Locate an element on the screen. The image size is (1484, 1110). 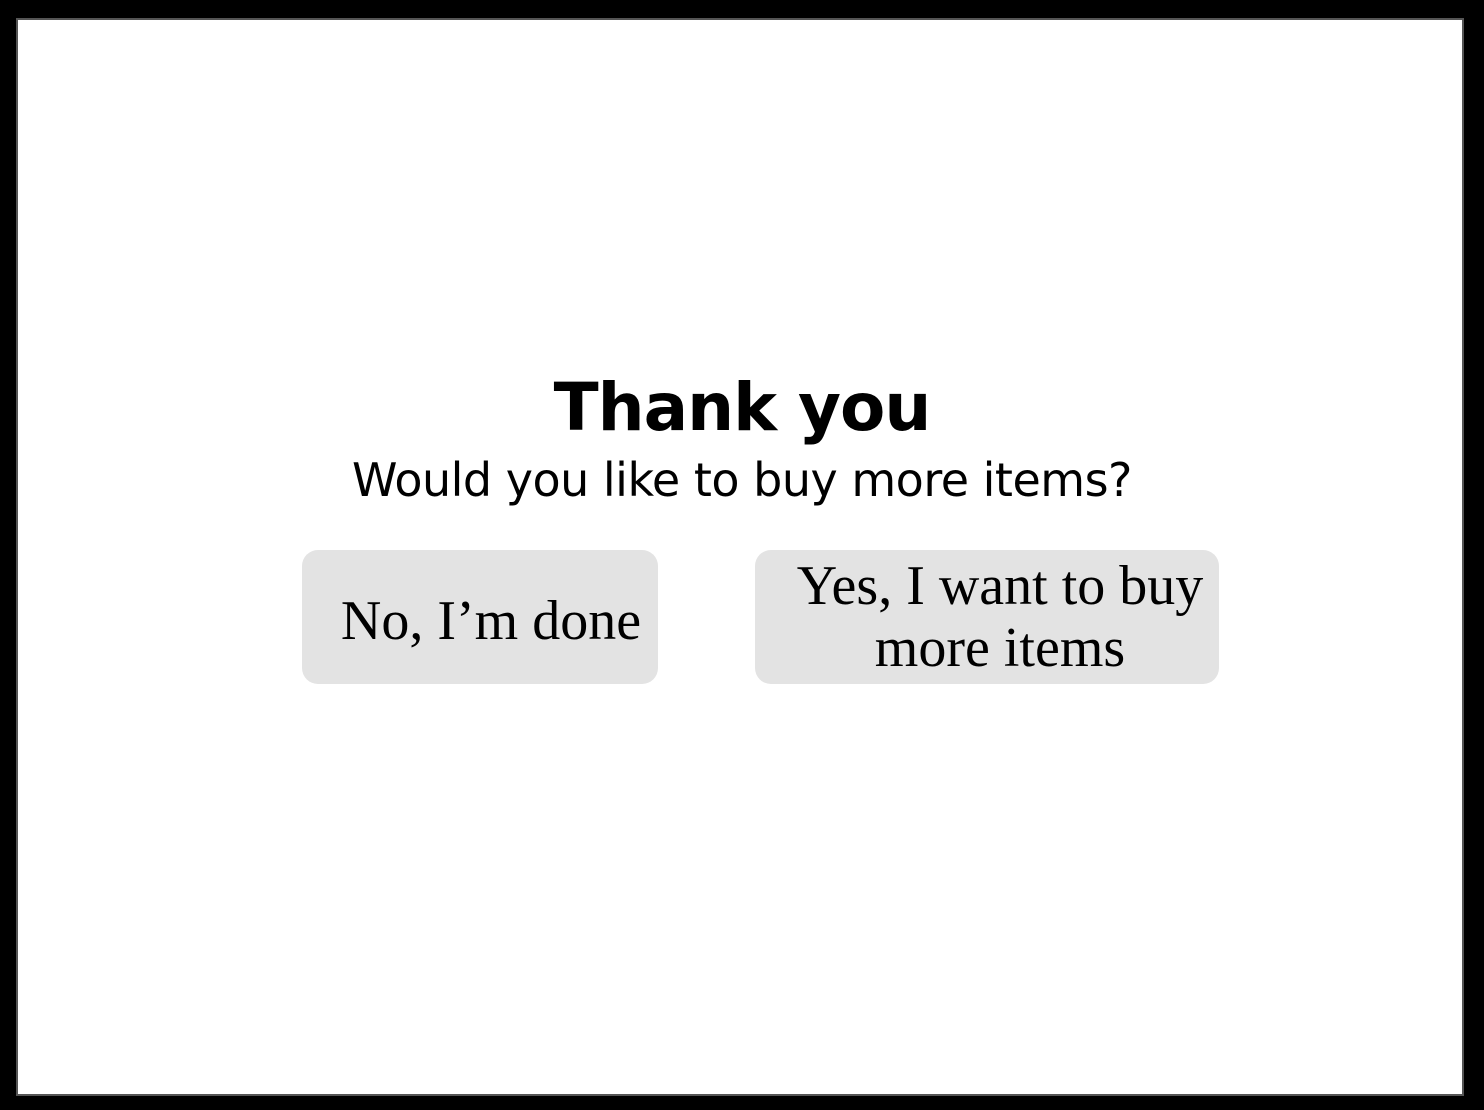
yes-buy-more-button: Yes, I want to buy more items is located at coordinates (987, 617).